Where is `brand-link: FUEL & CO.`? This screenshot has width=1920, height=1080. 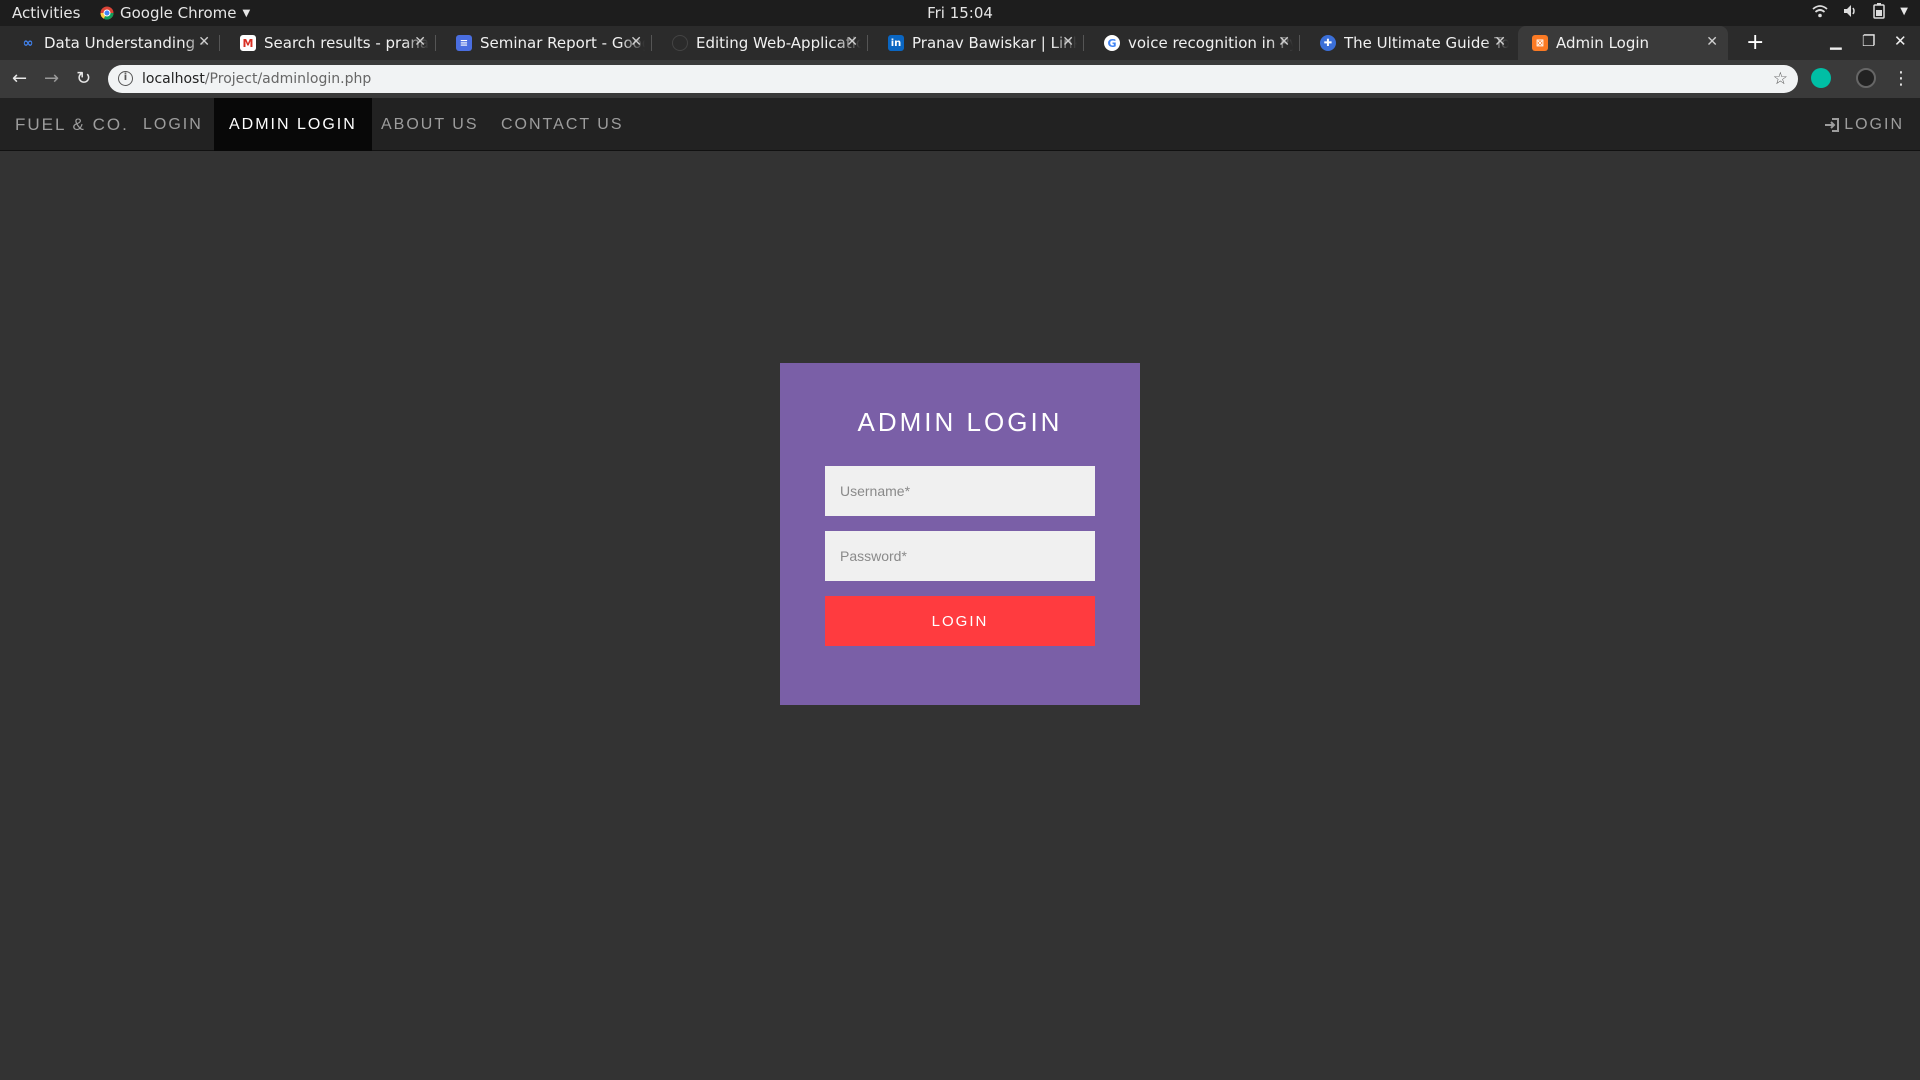 brand-link: FUEL & CO. is located at coordinates (72, 124).